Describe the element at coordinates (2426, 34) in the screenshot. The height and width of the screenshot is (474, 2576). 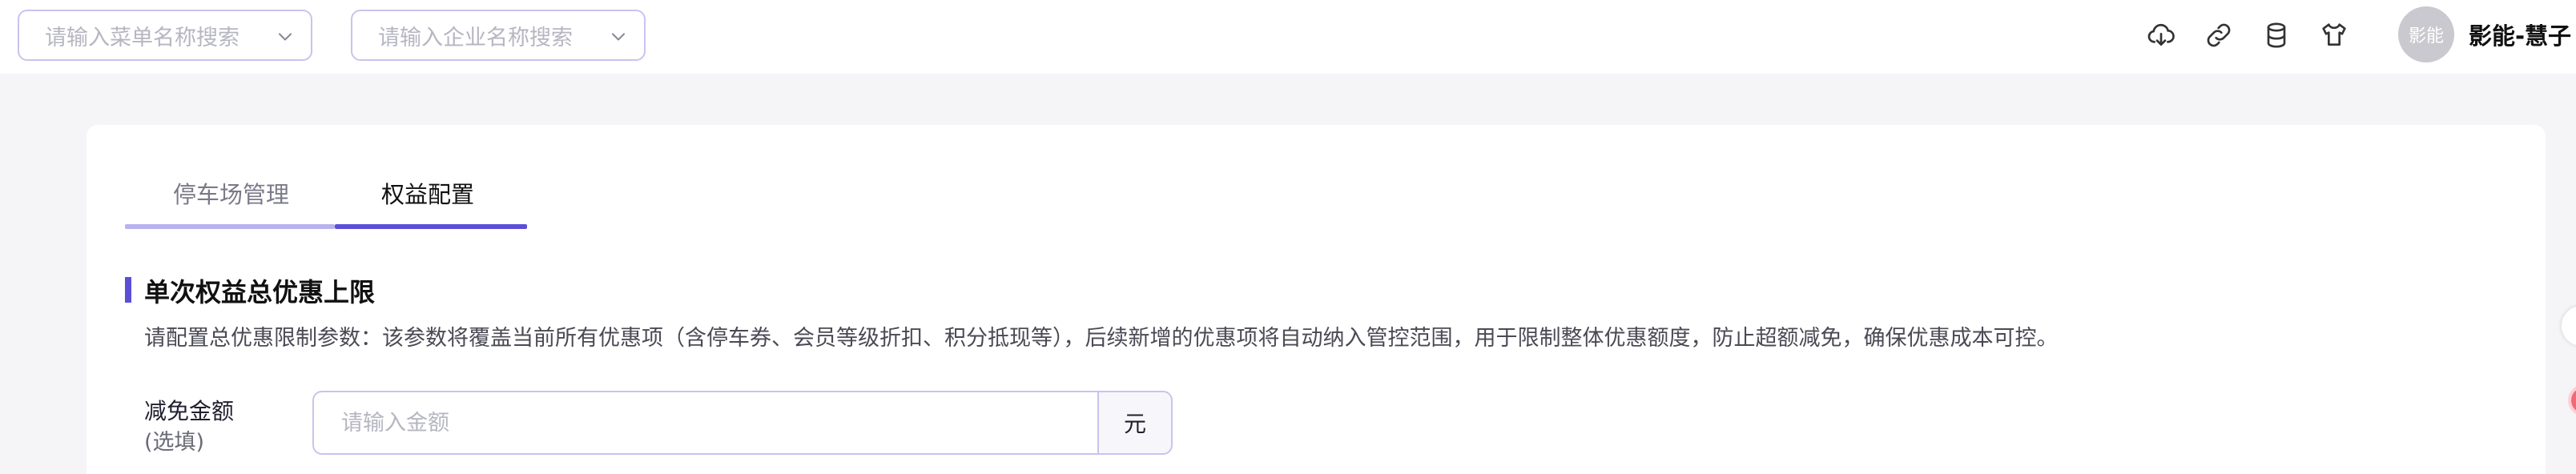
I see `avatar: 影能` at that location.